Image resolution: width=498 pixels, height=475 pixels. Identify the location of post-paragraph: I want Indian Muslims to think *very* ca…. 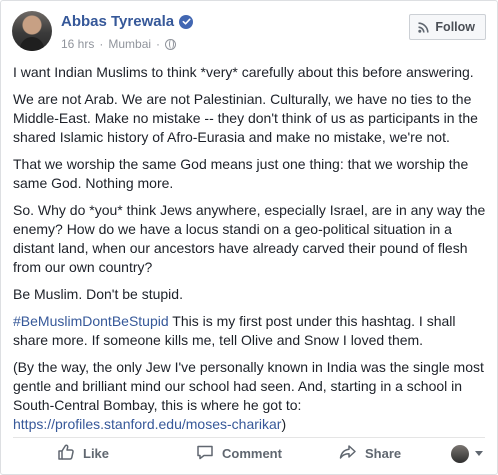
(243, 72).